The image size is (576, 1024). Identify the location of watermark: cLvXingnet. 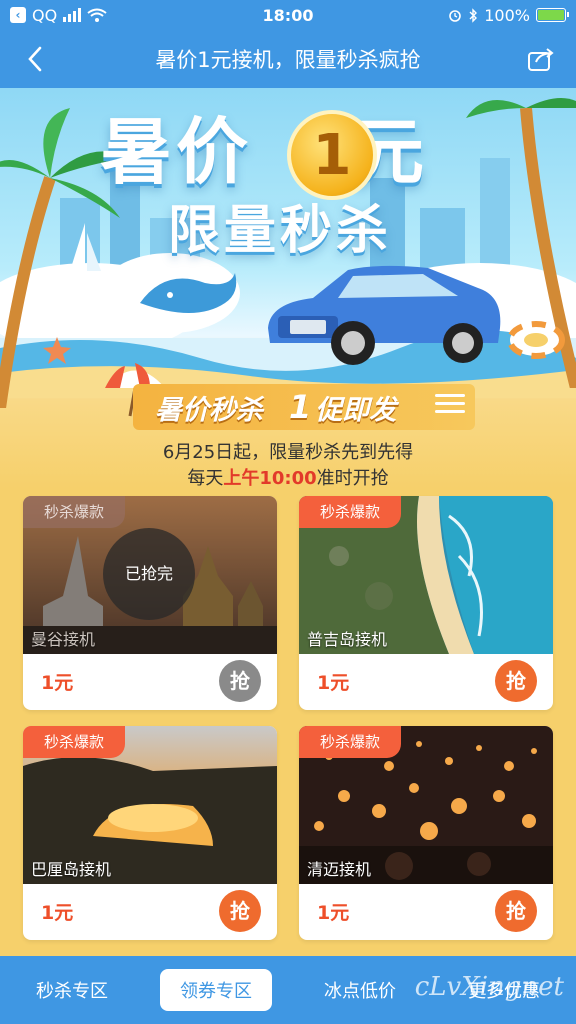
(489, 987).